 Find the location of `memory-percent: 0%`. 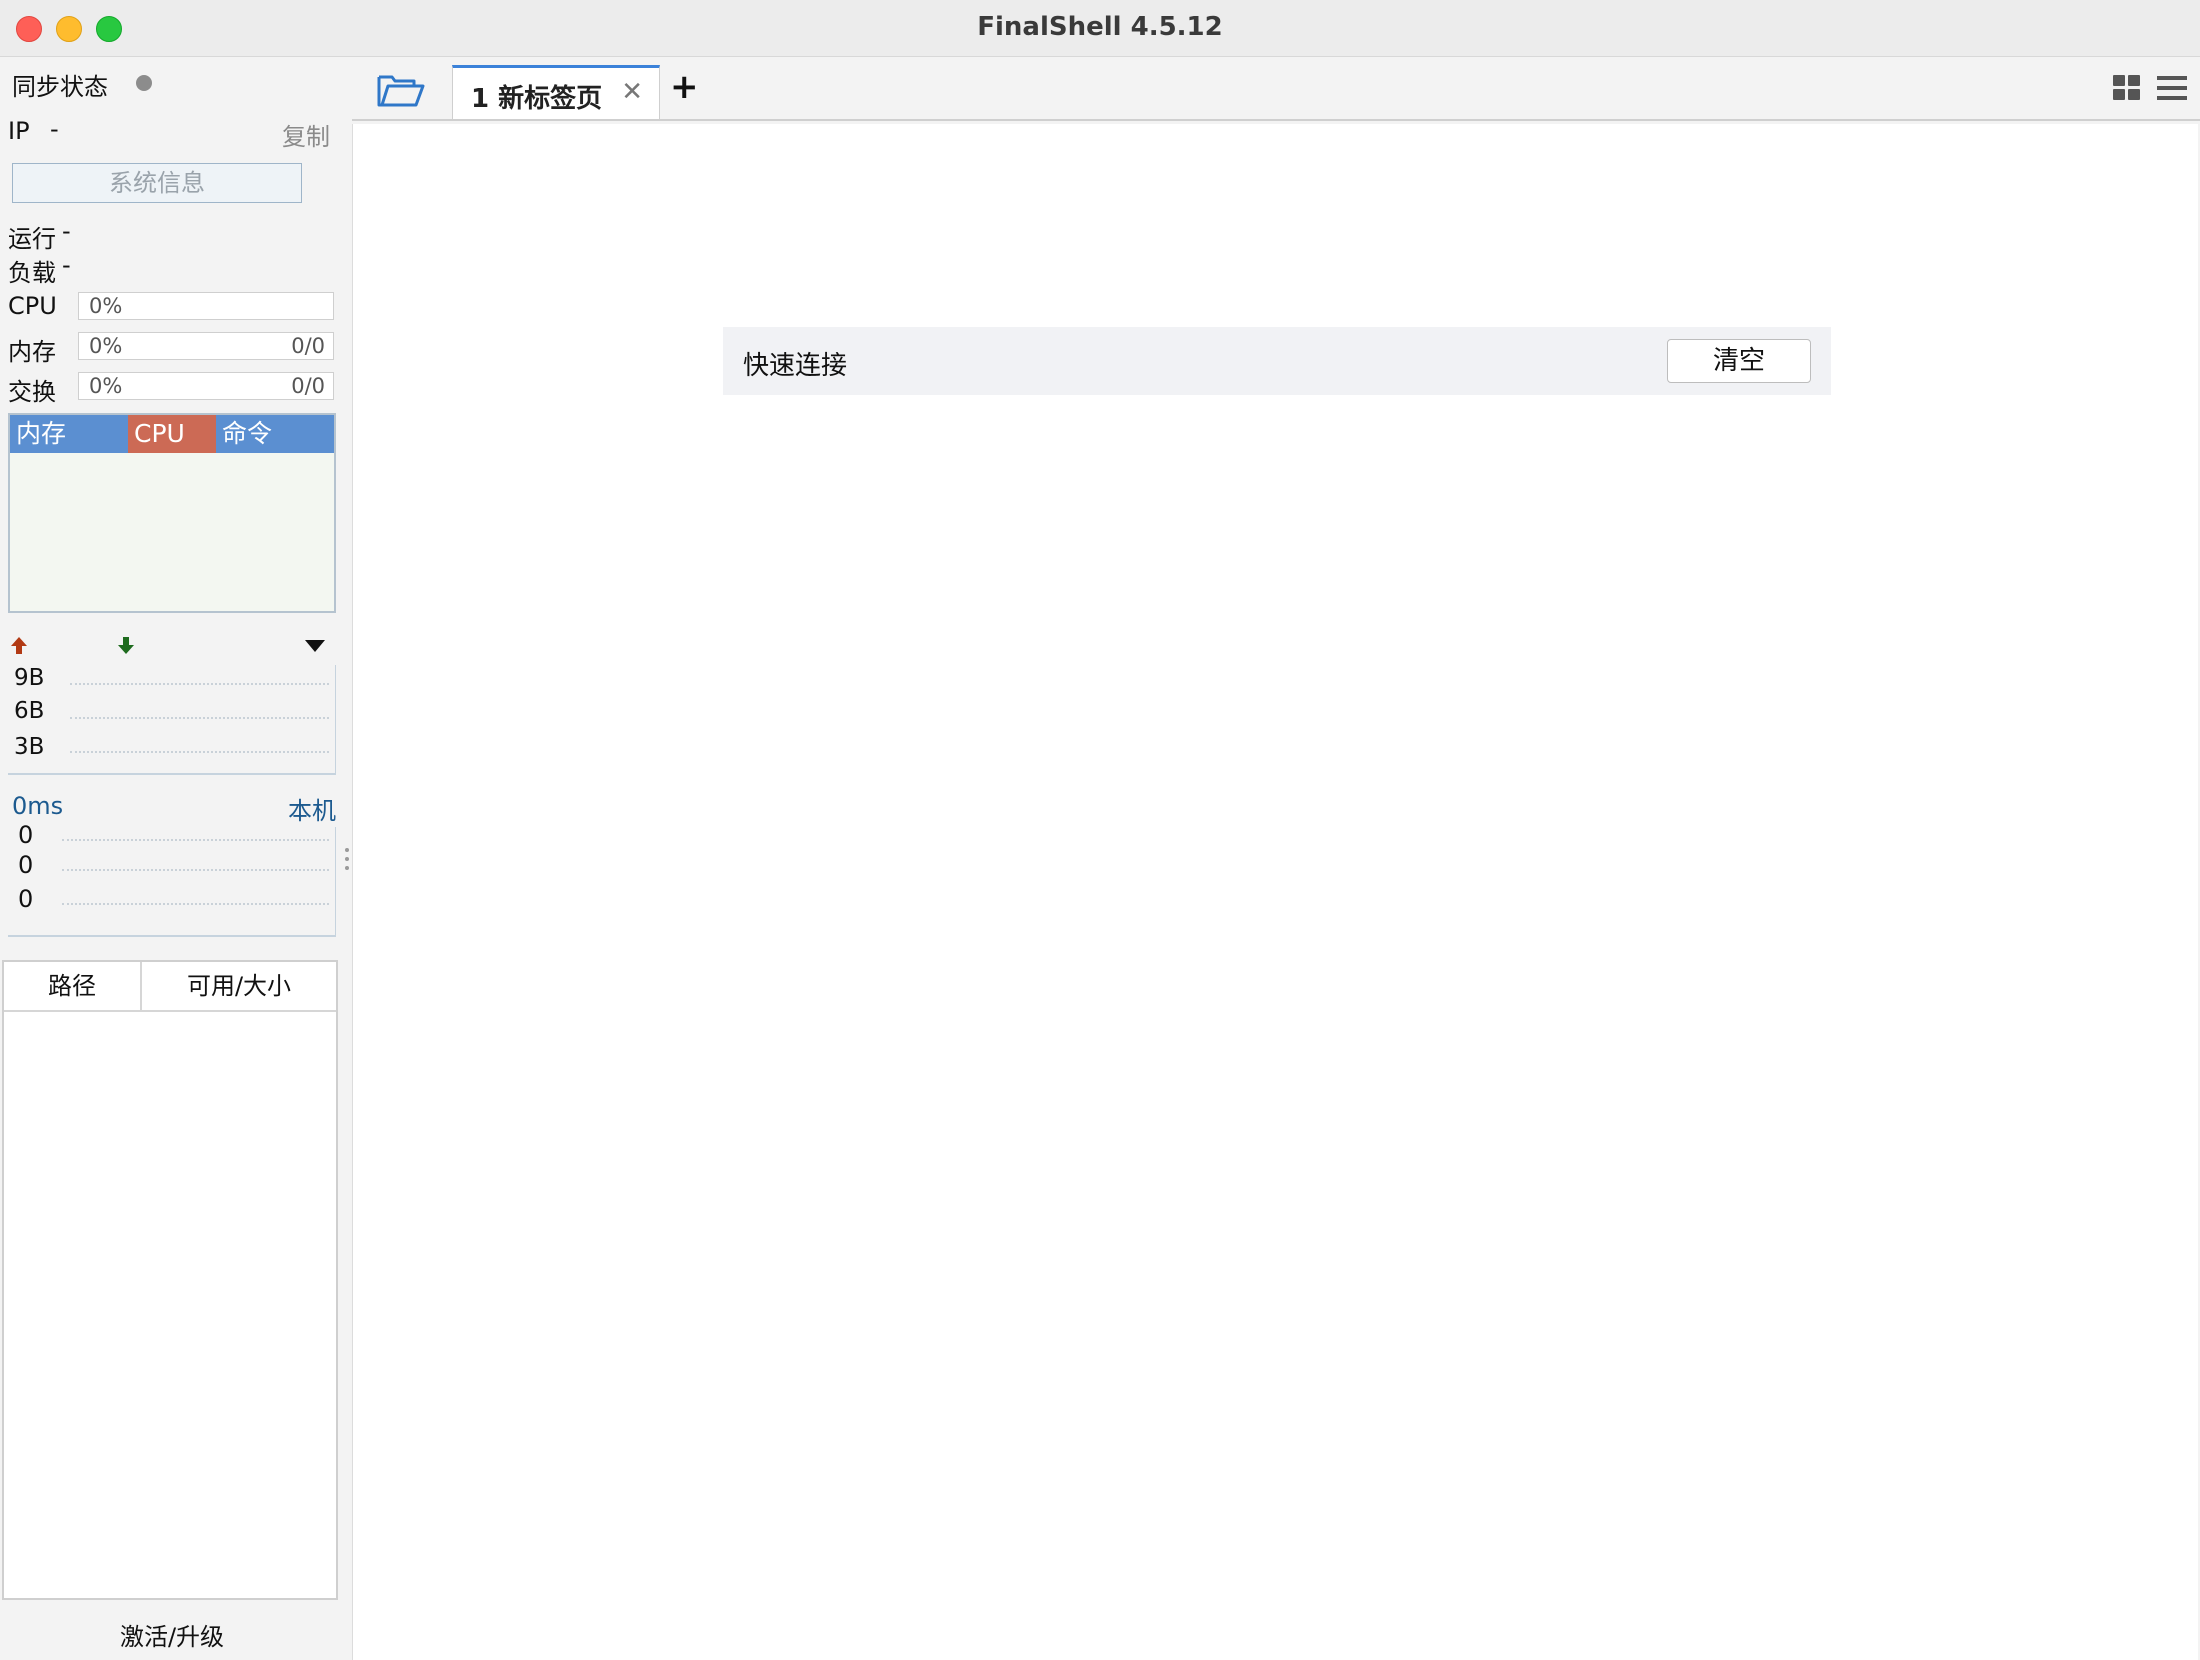

memory-percent: 0% is located at coordinates (106, 346).